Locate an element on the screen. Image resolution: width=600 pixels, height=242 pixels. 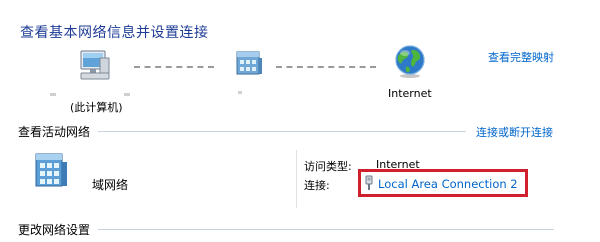
network-name: 域网络 is located at coordinates (110, 185).